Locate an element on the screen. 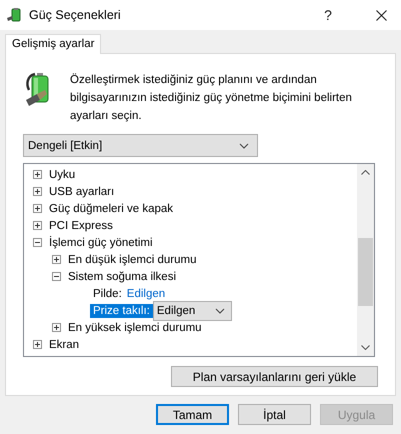  scrollbar is located at coordinates (365, 260).